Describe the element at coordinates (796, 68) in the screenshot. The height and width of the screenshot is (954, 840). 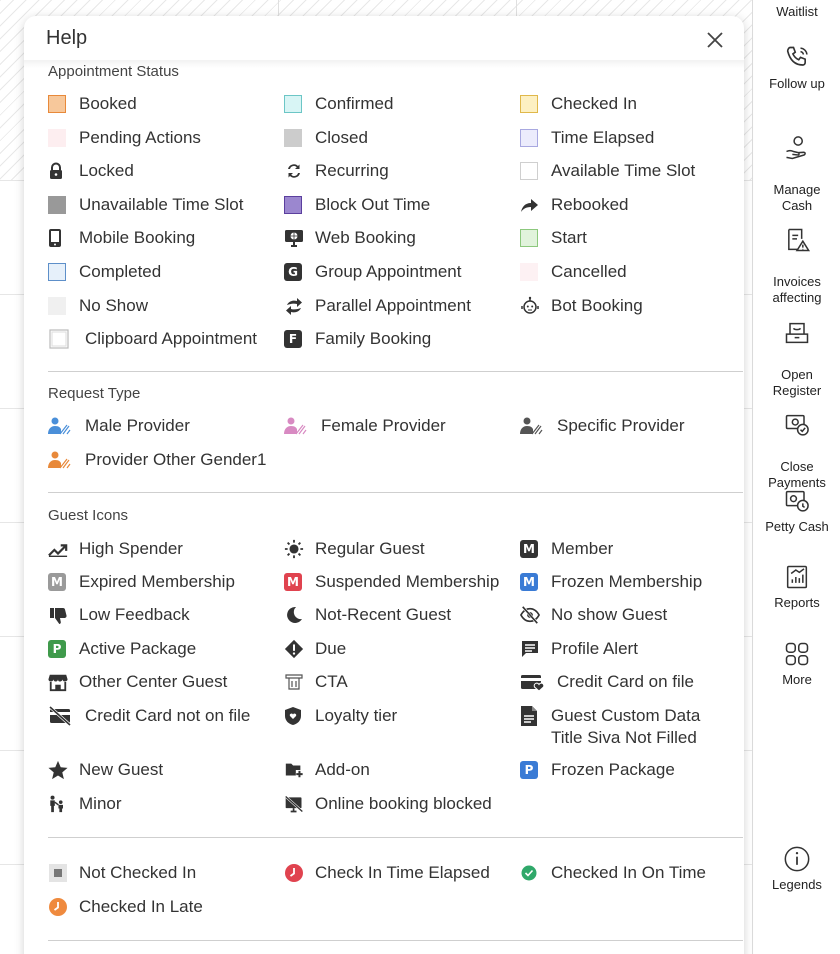
I see `rail-follow-up: Follow up` at that location.